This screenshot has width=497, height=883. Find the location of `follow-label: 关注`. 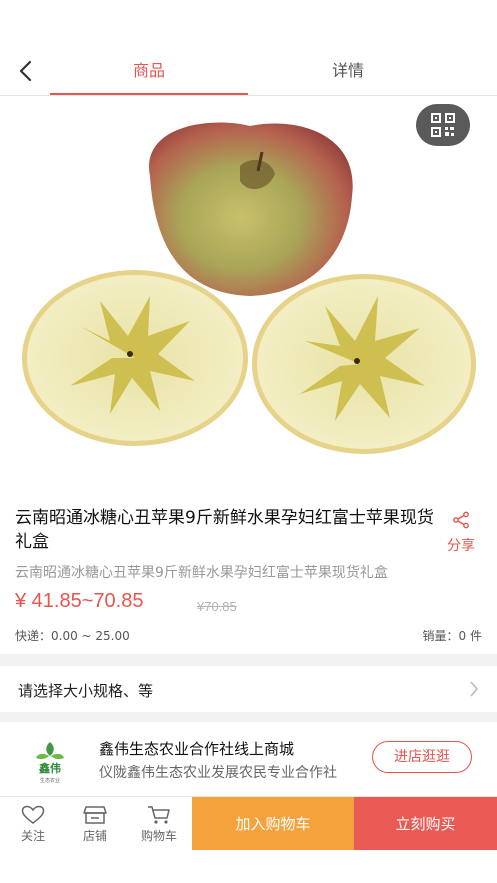

follow-label: 关注 is located at coordinates (32, 836).